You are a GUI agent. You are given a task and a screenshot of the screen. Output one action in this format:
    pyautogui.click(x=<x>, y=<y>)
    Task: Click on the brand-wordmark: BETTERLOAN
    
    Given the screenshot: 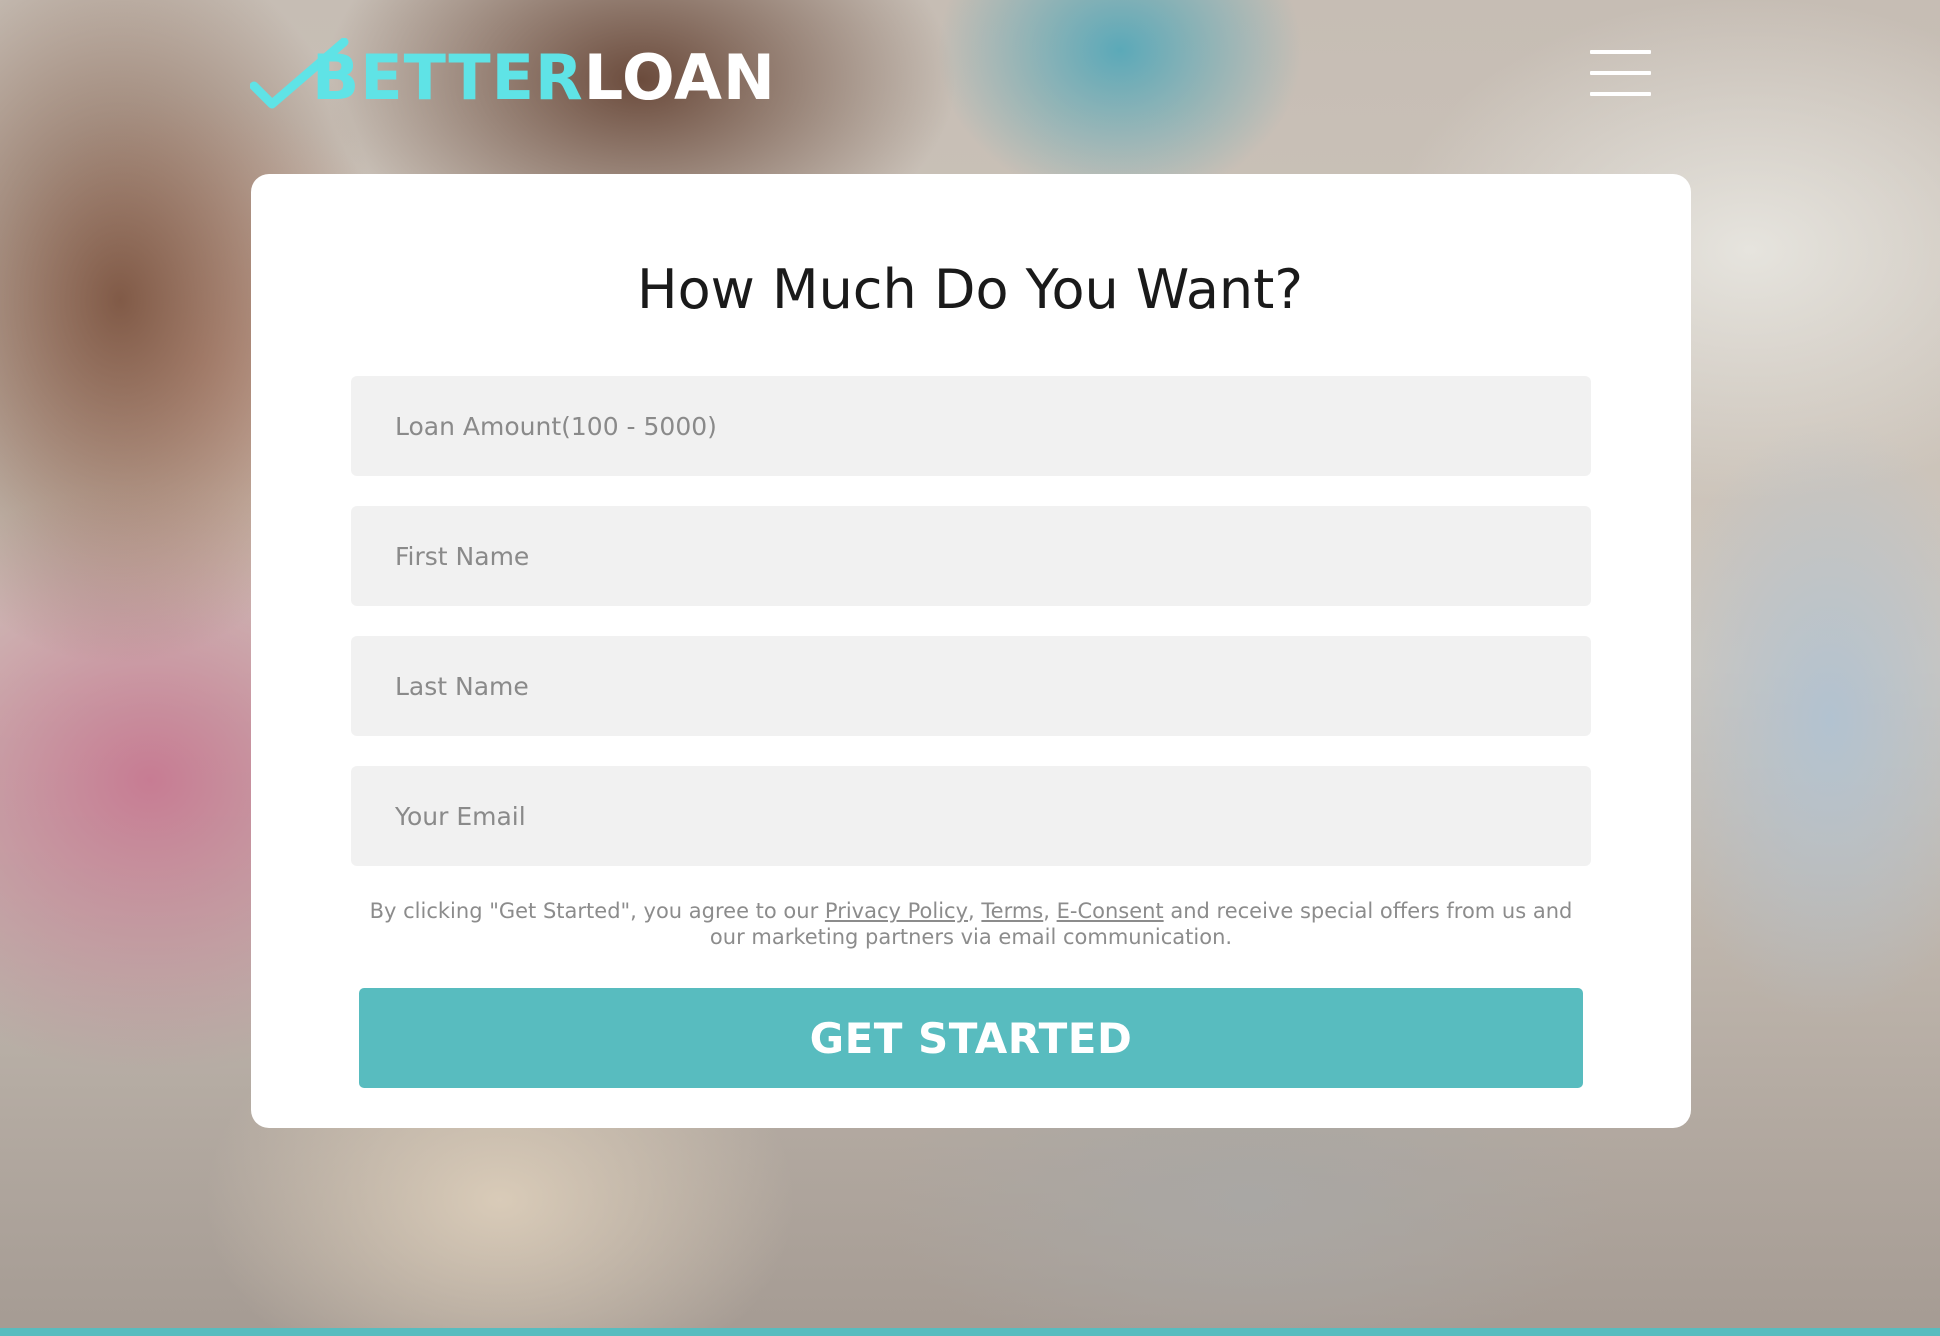 What is the action you would take?
    pyautogui.click(x=544, y=78)
    